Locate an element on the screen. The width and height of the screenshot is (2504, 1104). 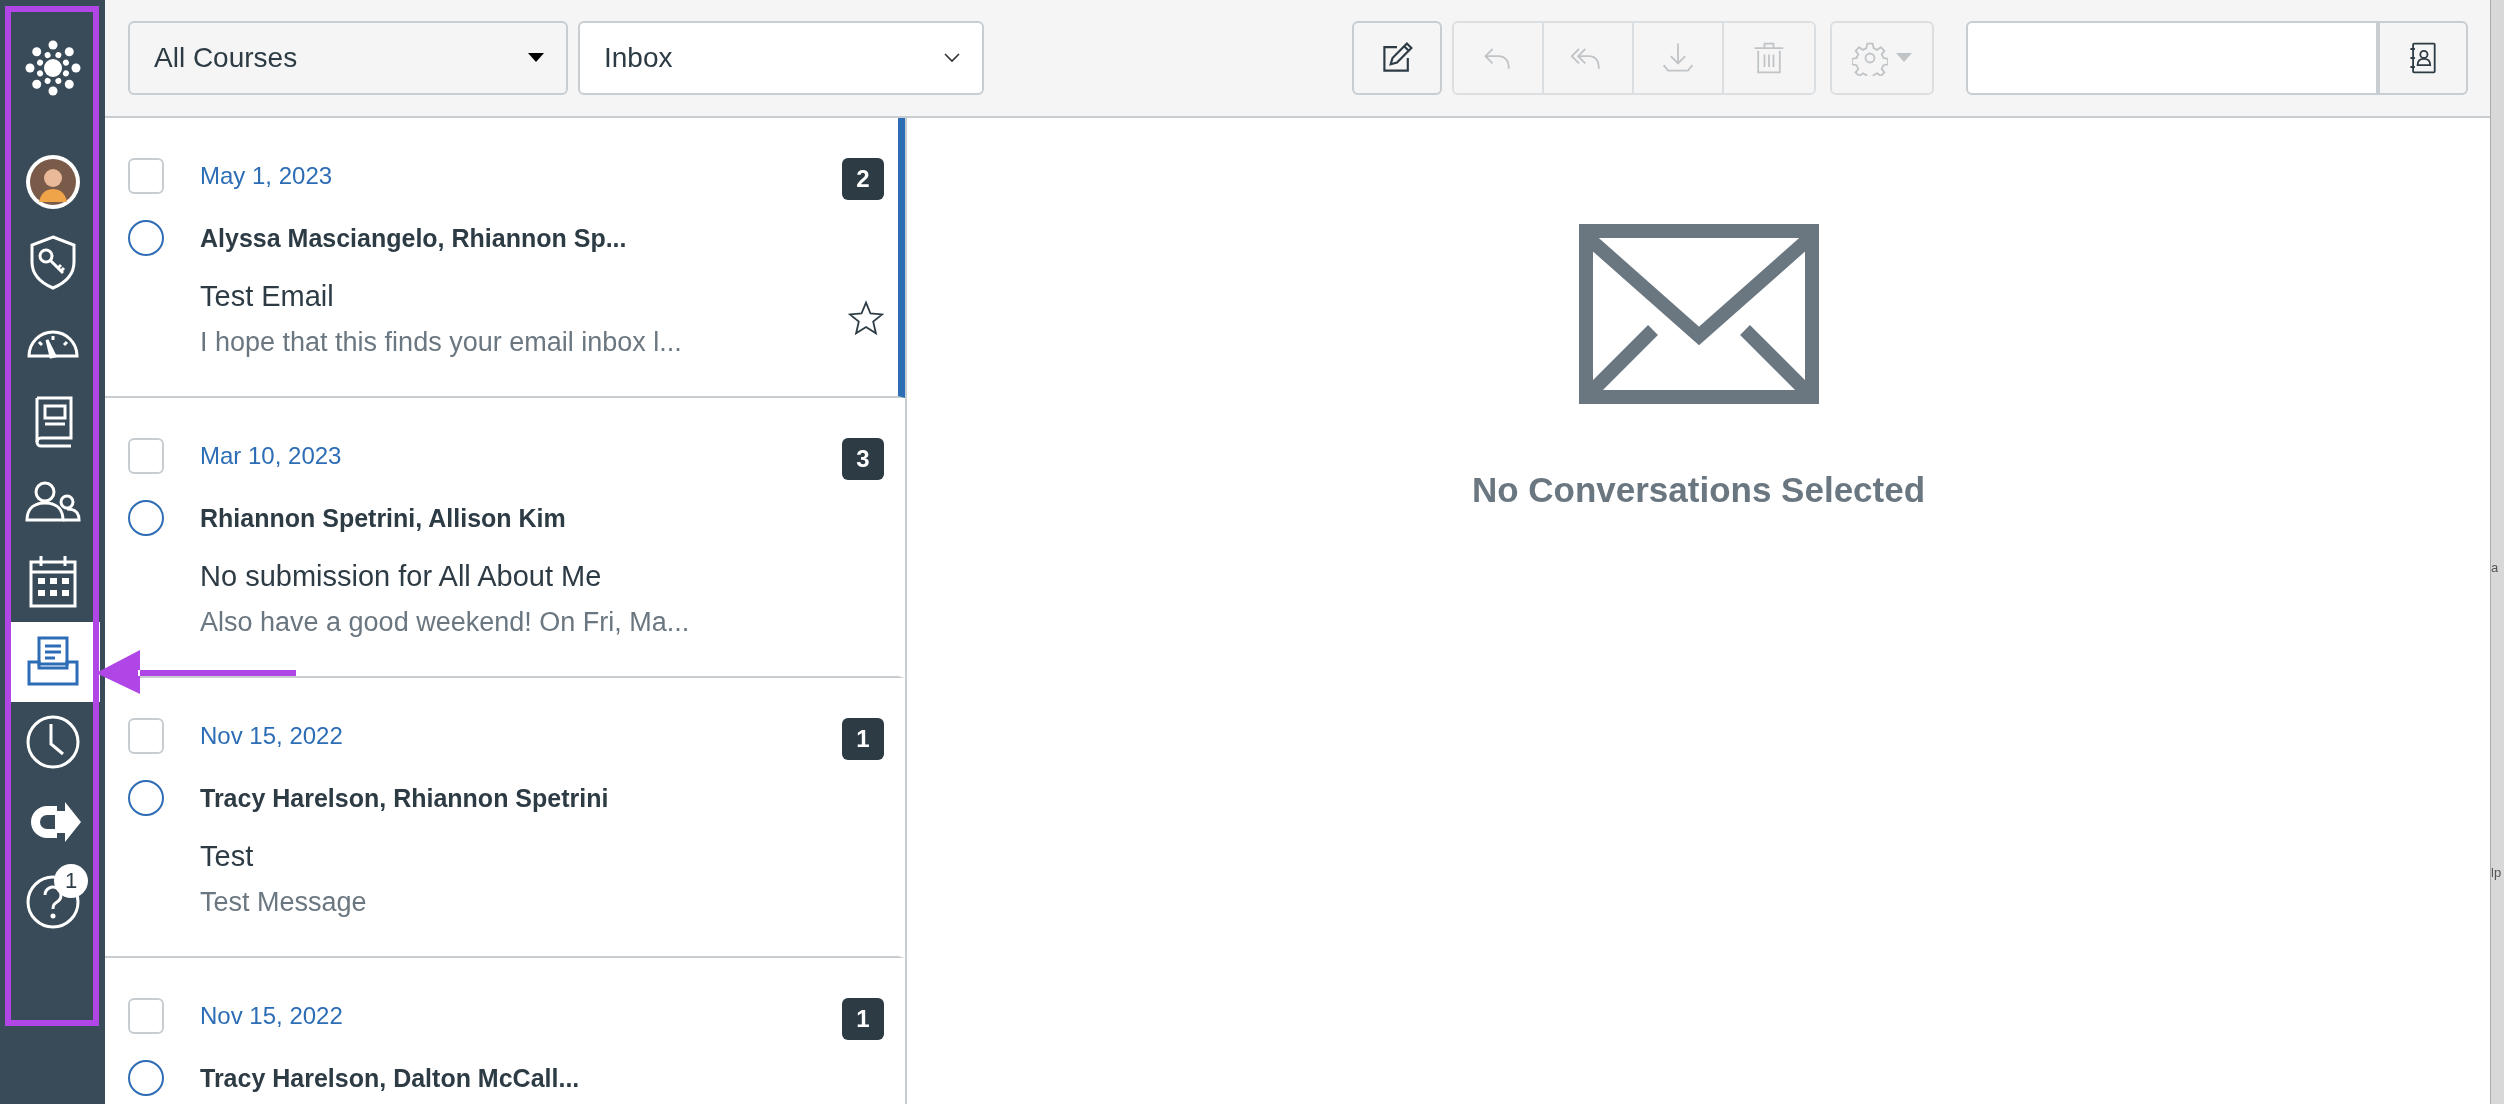
search-field is located at coordinates (2172, 58).